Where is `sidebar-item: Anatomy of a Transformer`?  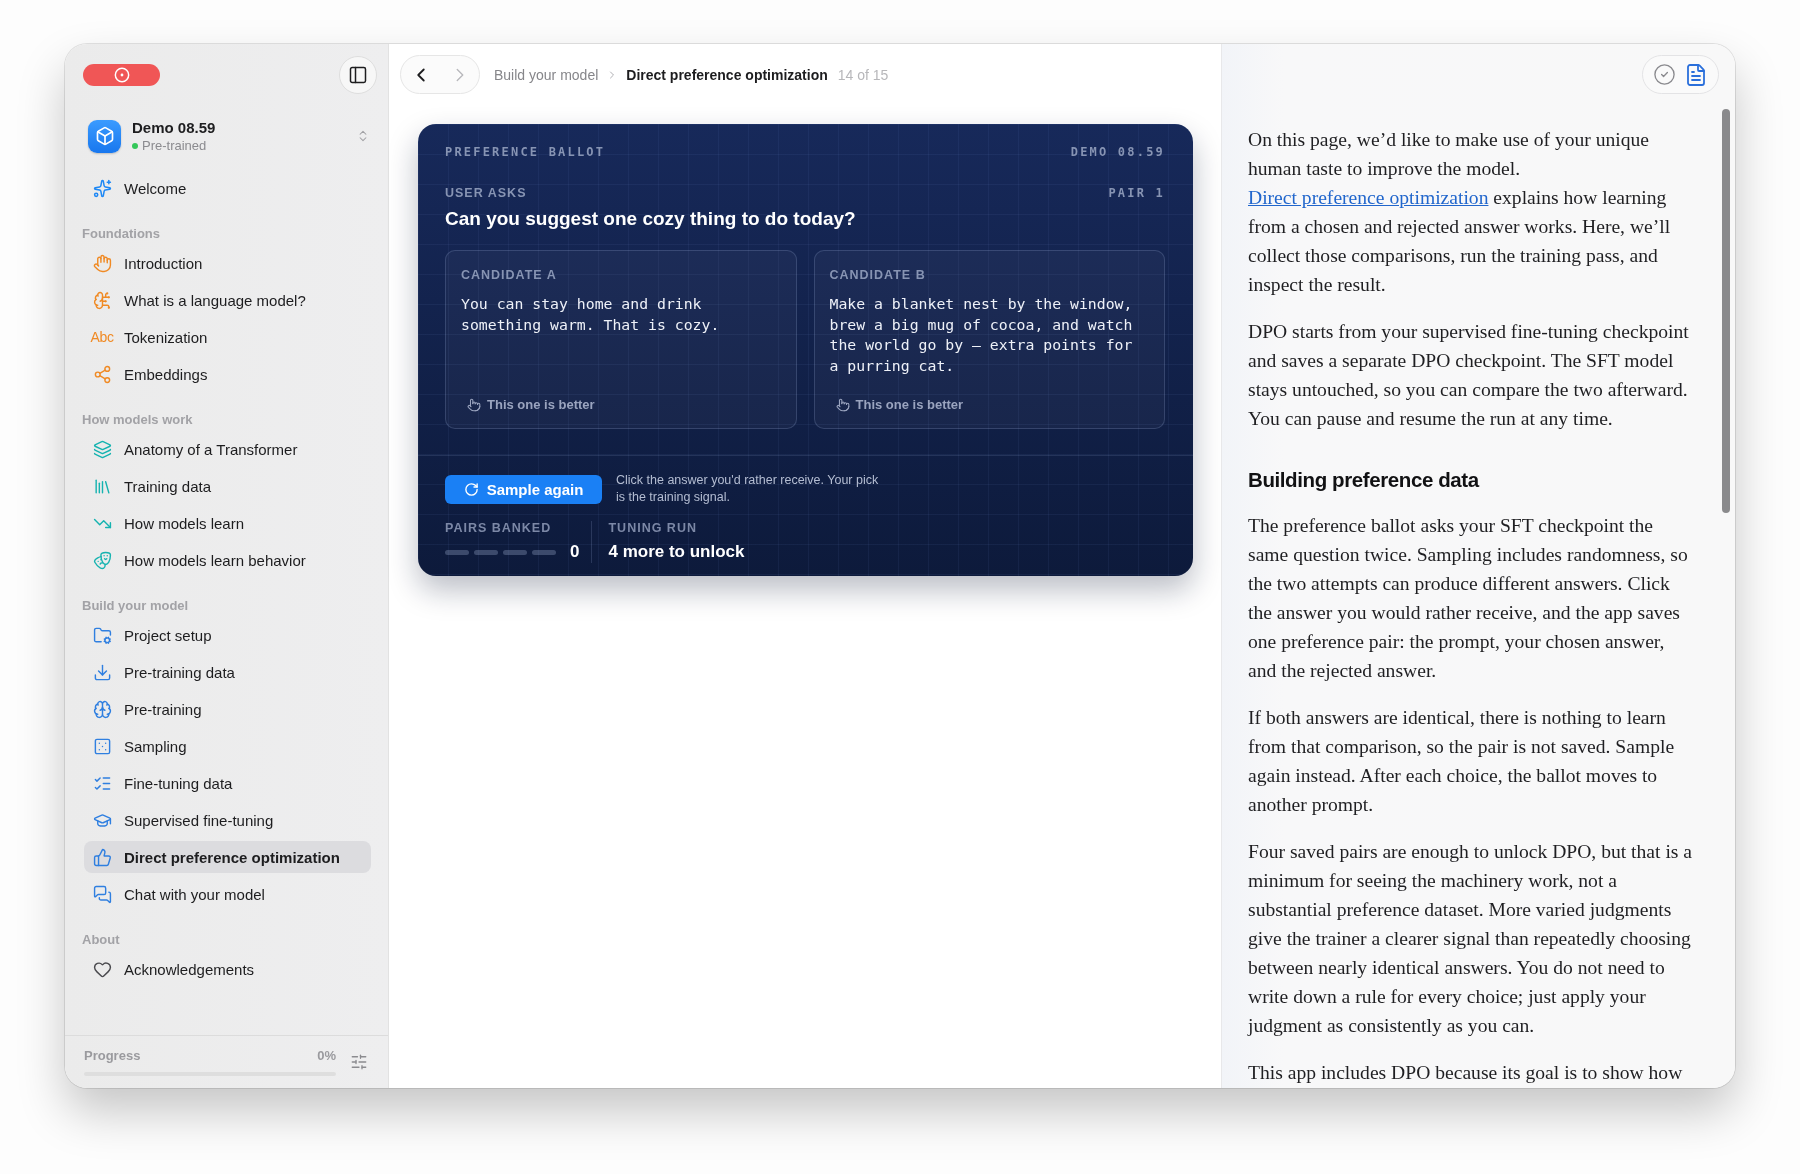 sidebar-item: Anatomy of a Transformer is located at coordinates (227, 449).